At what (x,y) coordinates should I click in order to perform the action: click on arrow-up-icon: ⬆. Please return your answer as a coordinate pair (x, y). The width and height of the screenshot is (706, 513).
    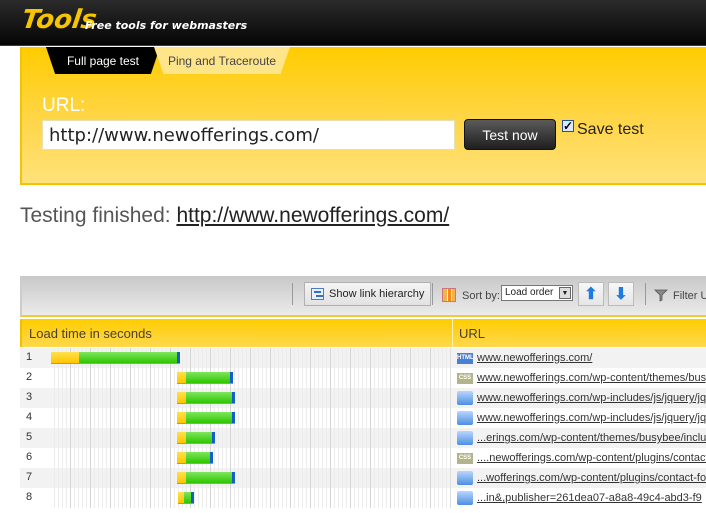
    Looking at the image, I should click on (591, 294).